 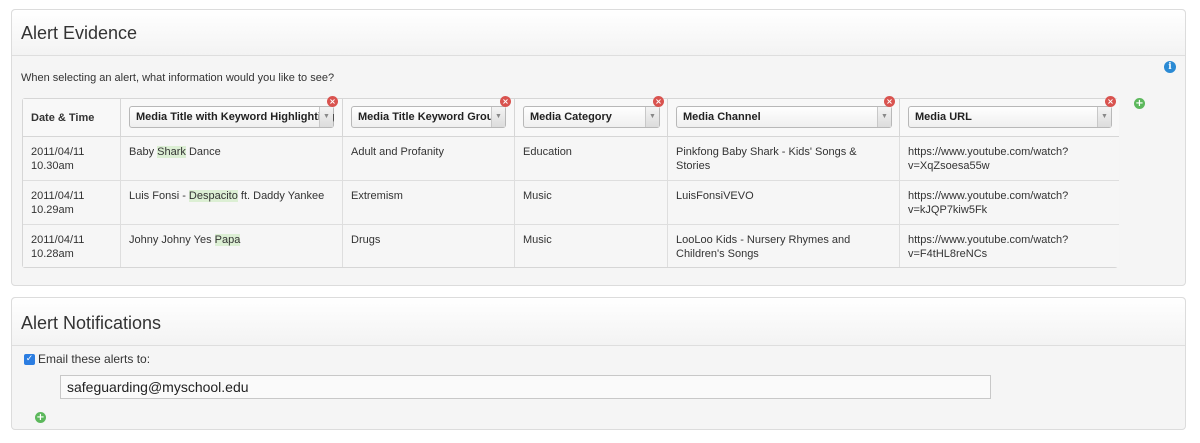 I want to click on alert-evidence-heading: Alert Evidence, so click(x=598, y=33).